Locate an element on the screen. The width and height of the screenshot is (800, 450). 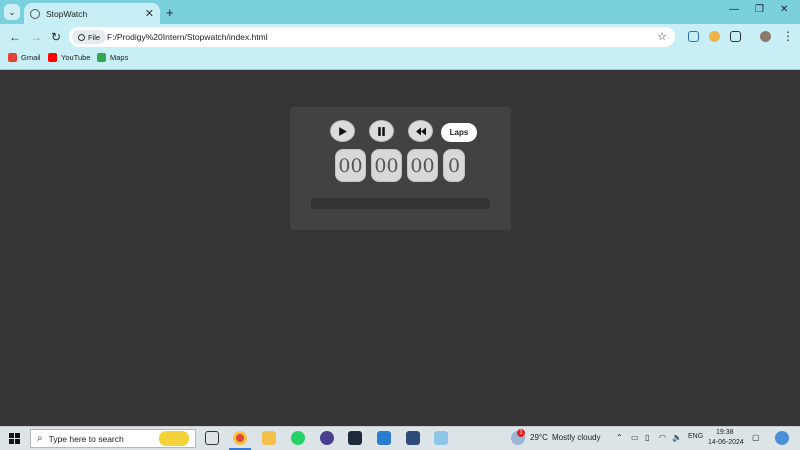
back-arrow-icon: ← is located at coordinates (15, 37).